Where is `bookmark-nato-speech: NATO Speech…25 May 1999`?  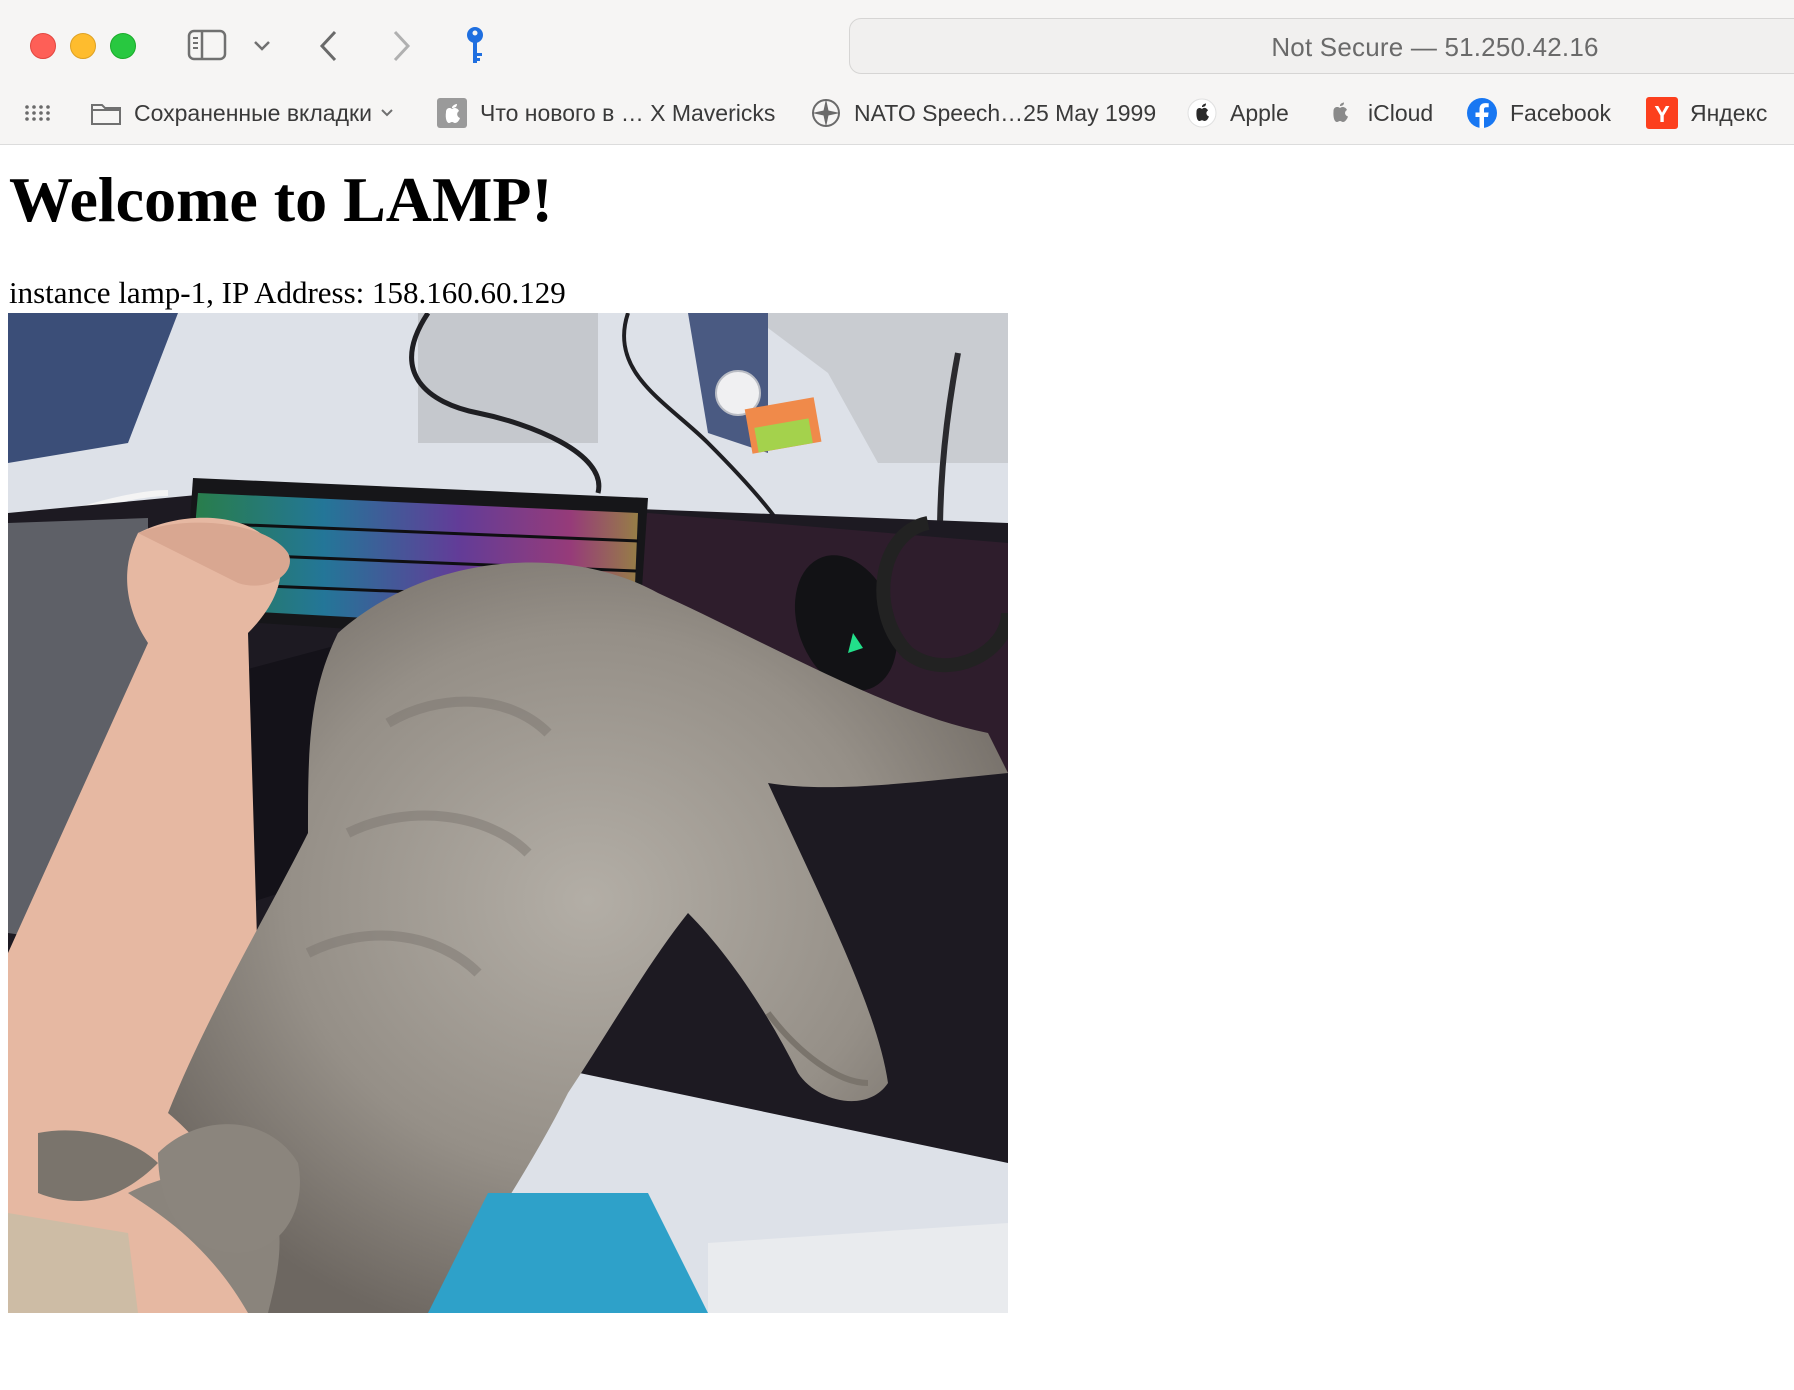
bookmark-nato-speech: NATO Speech…25 May 1999 is located at coordinates (983, 113).